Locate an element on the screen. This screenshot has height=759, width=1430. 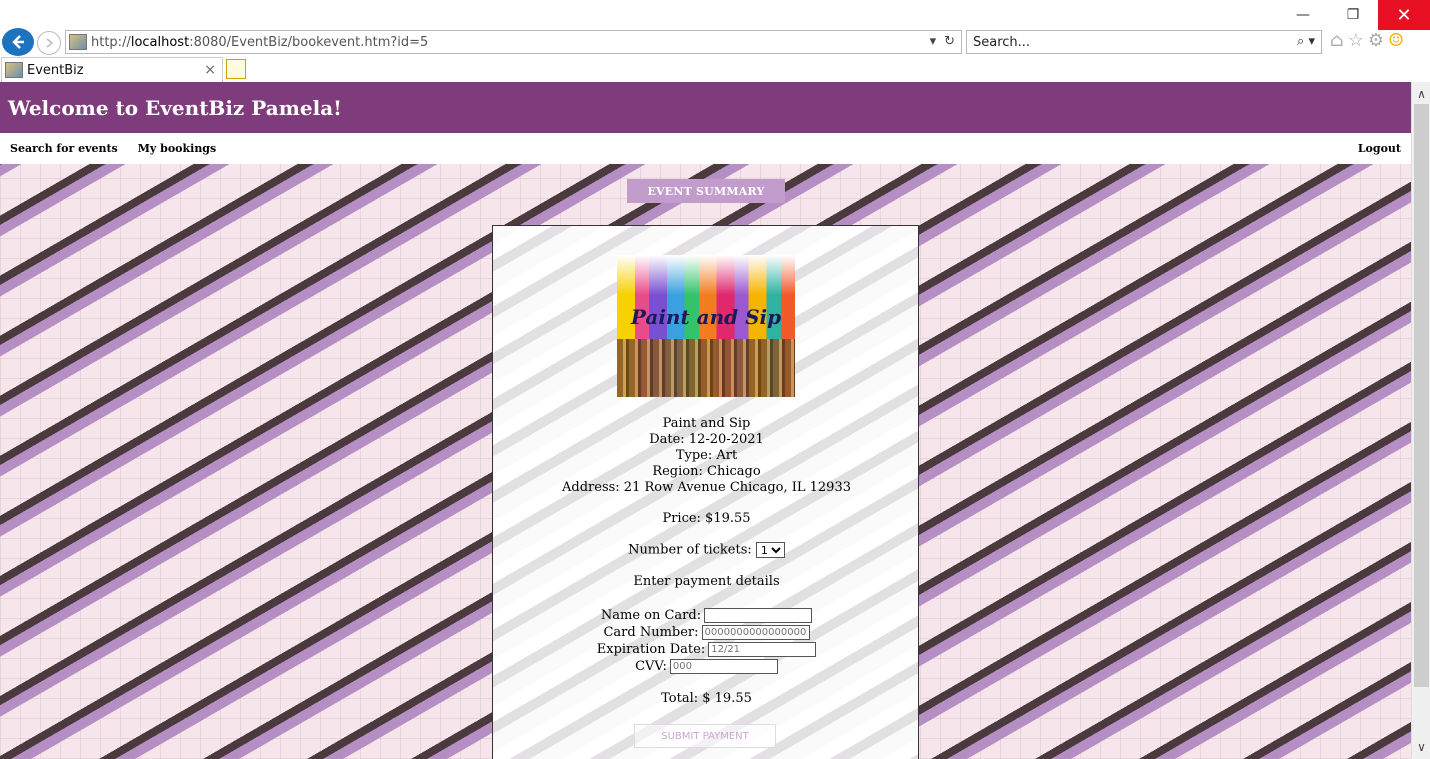
event-price: Price: $19.55 is located at coordinates (706, 518).